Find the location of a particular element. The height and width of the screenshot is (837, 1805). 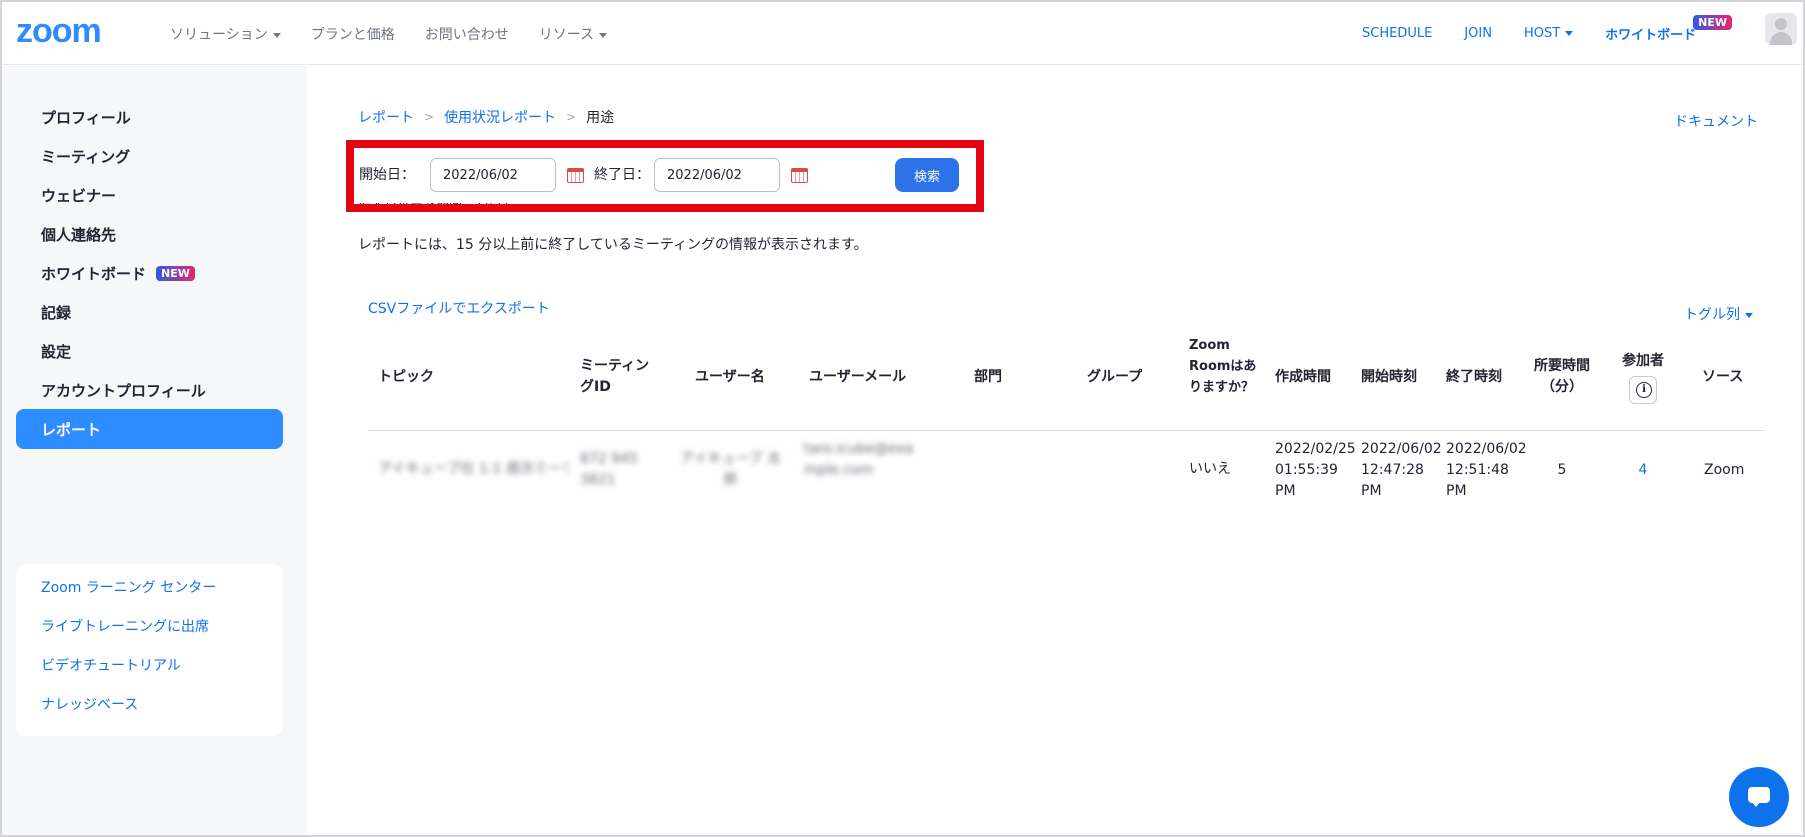

col-participants: 参加者 is located at coordinates (1643, 381).